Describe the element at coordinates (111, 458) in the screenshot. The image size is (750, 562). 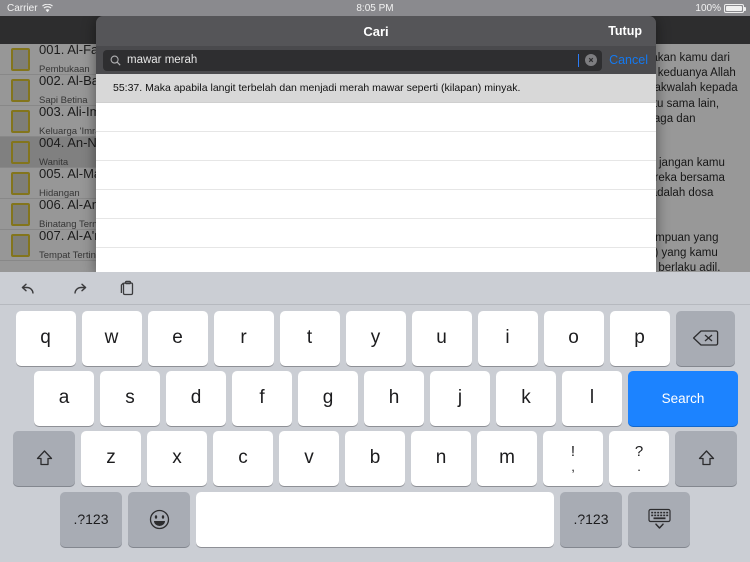
I see `key-z: z` at that location.